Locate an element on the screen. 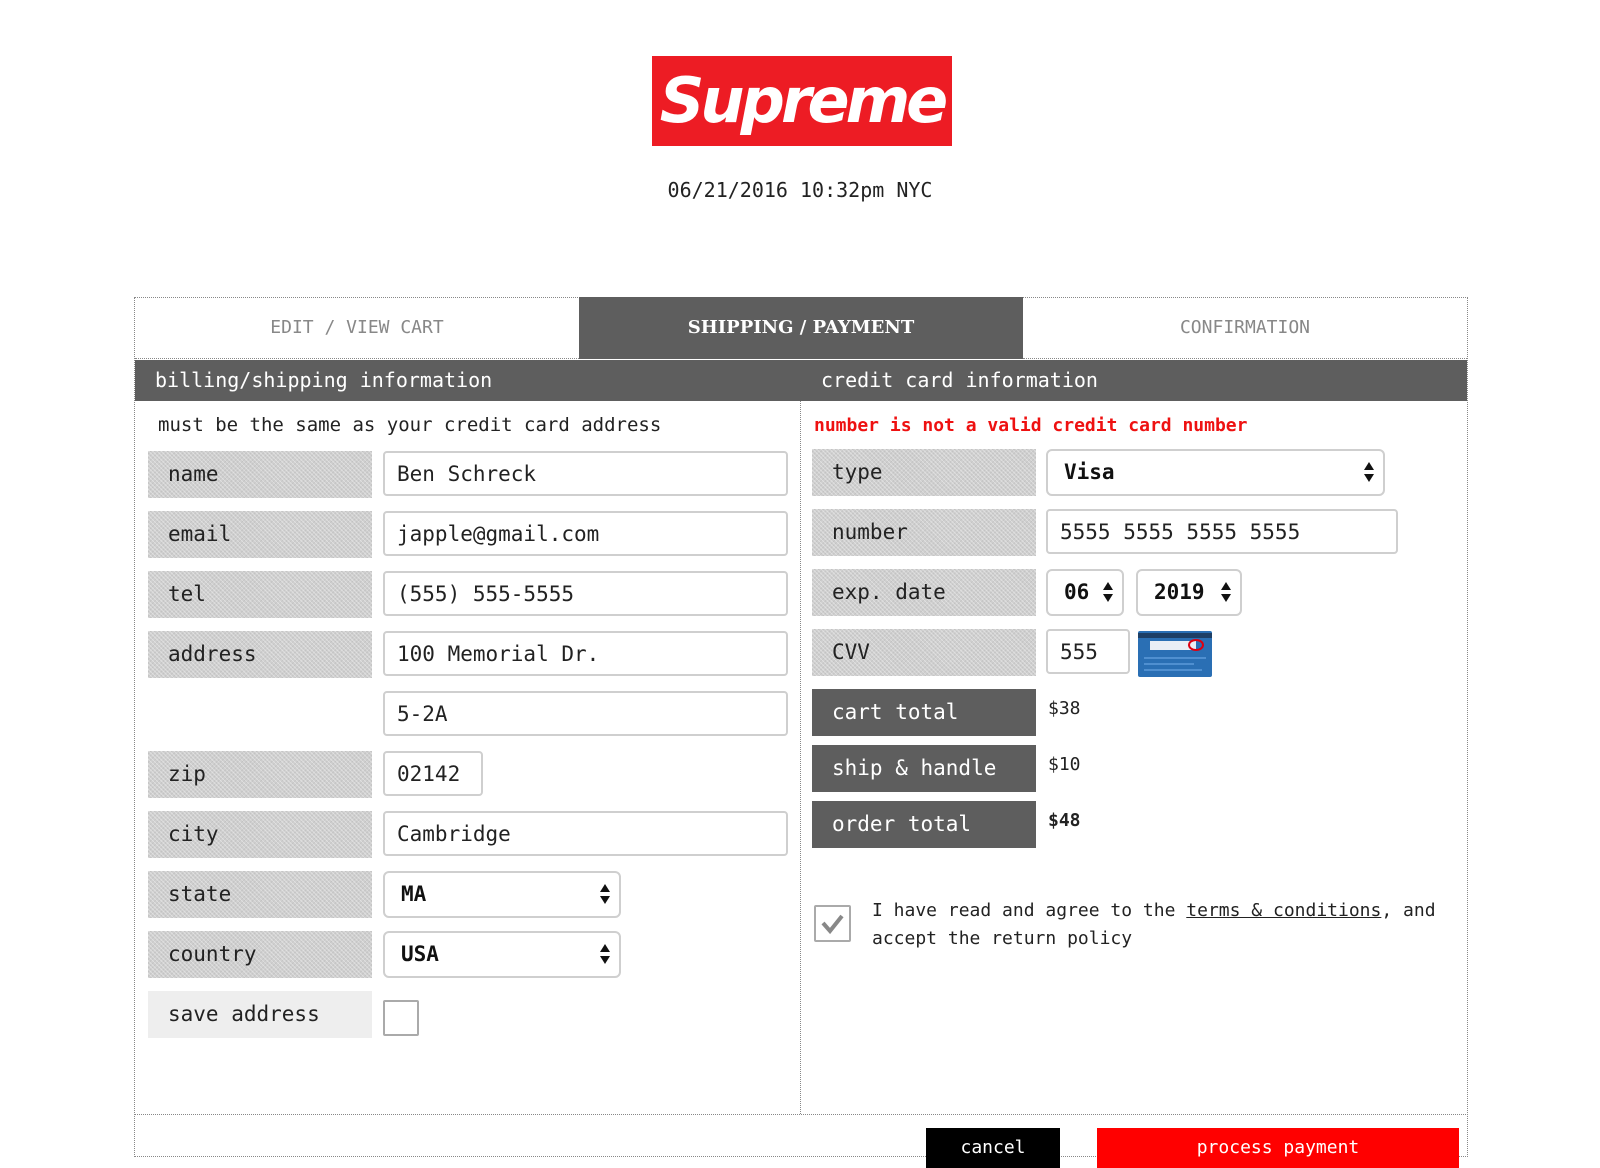  cvv-label: CVV is located at coordinates (924, 652).